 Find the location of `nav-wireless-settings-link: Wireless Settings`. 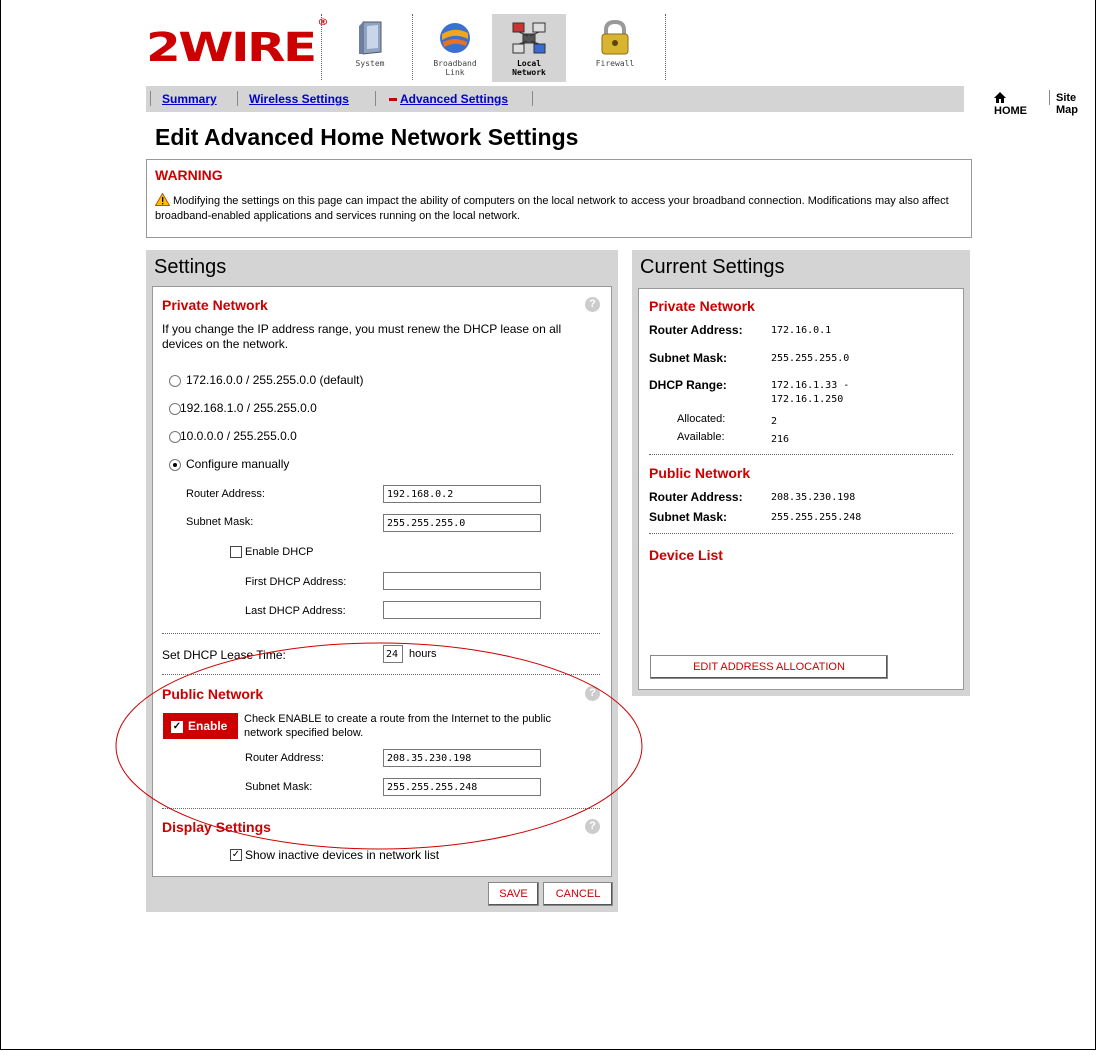

nav-wireless-settings-link: Wireless Settings is located at coordinates (299, 99).